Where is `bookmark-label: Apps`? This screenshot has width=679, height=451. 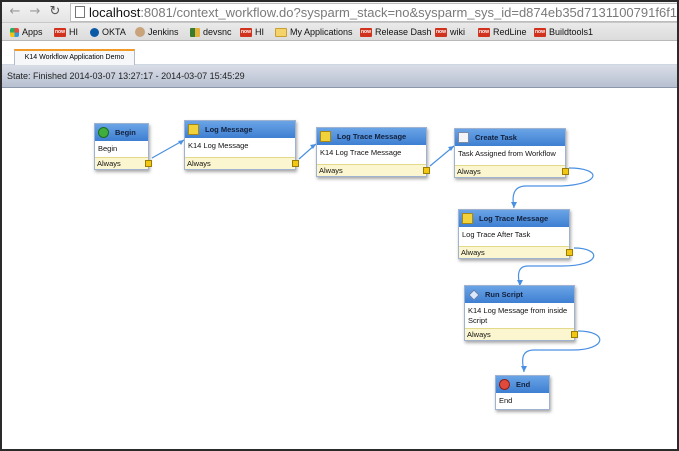 bookmark-label: Apps is located at coordinates (32, 32).